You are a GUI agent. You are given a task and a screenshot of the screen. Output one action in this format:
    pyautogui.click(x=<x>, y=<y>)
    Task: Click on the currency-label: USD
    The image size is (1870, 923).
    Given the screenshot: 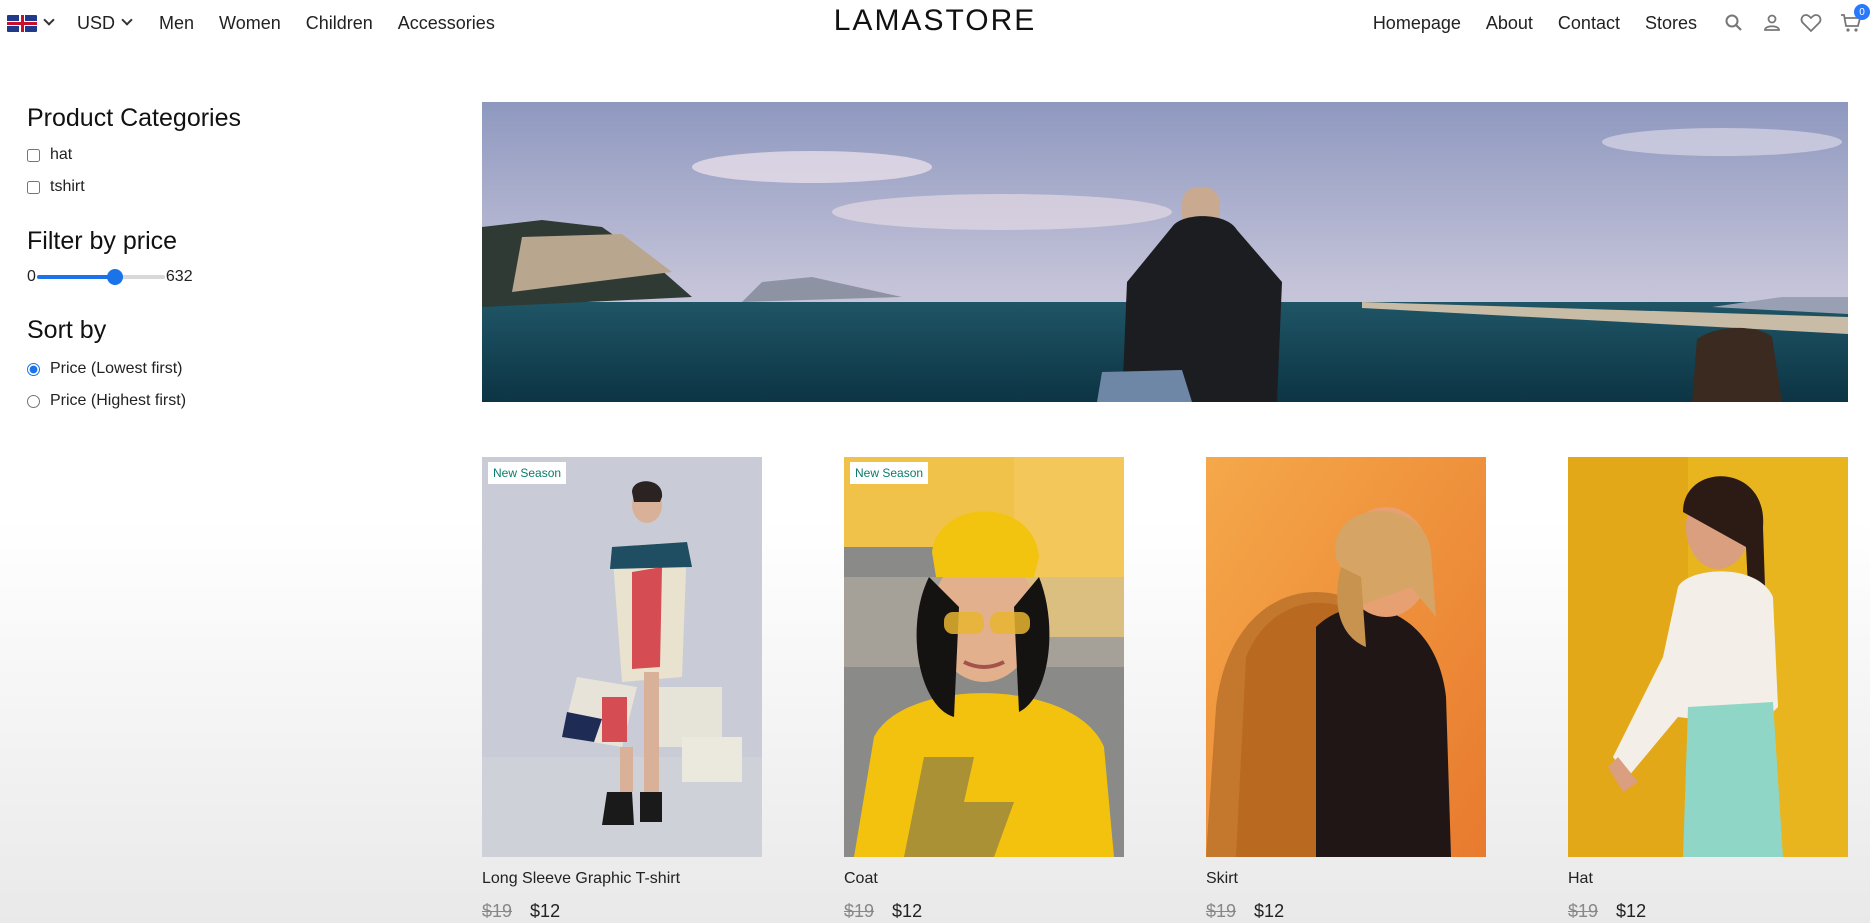 What is the action you would take?
    pyautogui.click(x=96, y=22)
    